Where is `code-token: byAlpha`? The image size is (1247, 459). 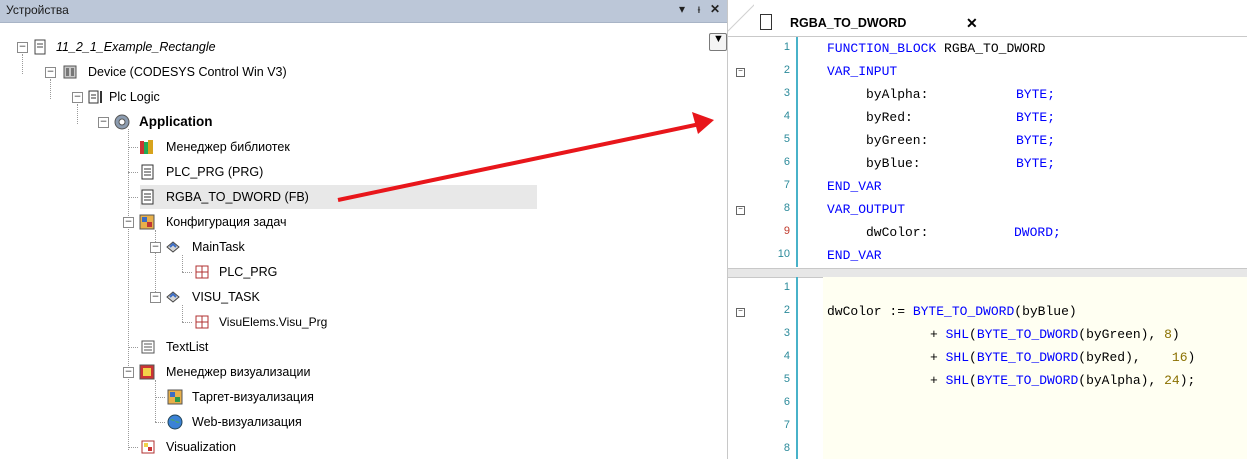 code-token: byAlpha is located at coordinates (1113, 380).